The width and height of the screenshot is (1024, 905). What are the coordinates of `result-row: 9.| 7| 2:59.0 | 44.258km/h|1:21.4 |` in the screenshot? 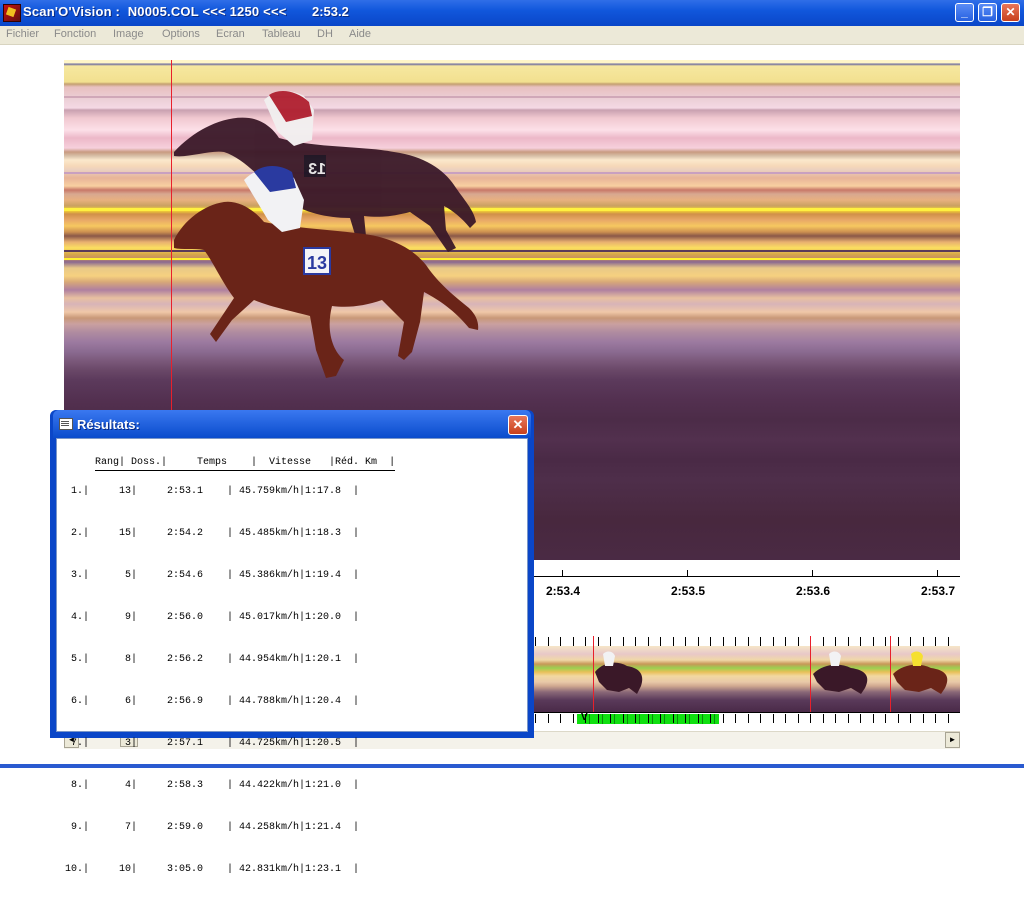 It's located at (227, 828).